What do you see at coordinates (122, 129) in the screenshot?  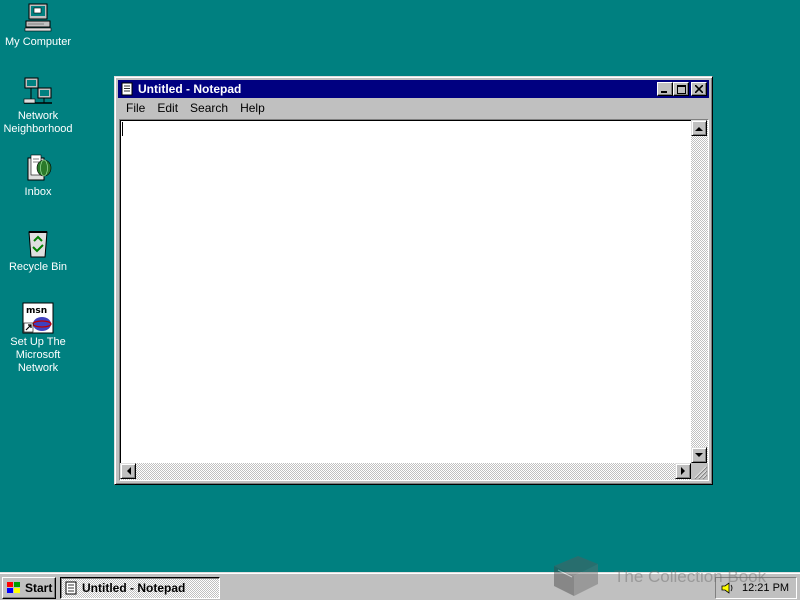 I see `text-caret` at bounding box center [122, 129].